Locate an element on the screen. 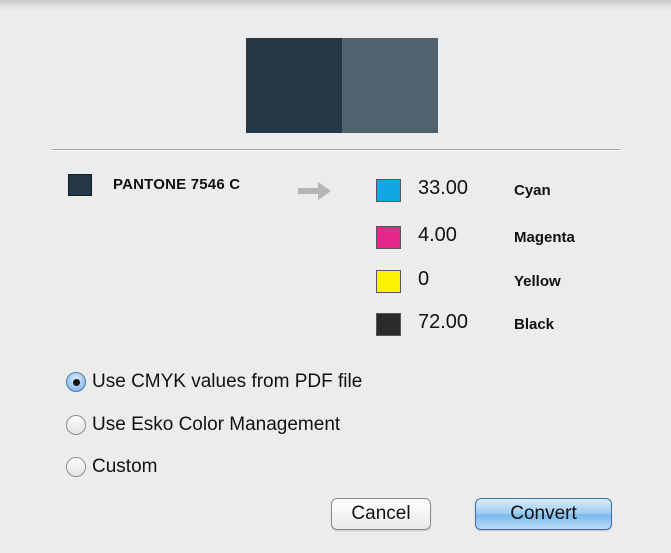 Image resolution: width=671 pixels, height=553 pixels. yellow-value: 0 is located at coordinates (424, 279).